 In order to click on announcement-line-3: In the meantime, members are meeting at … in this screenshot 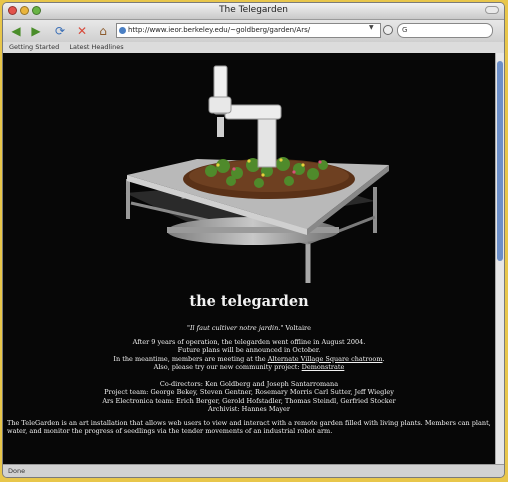, I will do `click(249, 359)`.